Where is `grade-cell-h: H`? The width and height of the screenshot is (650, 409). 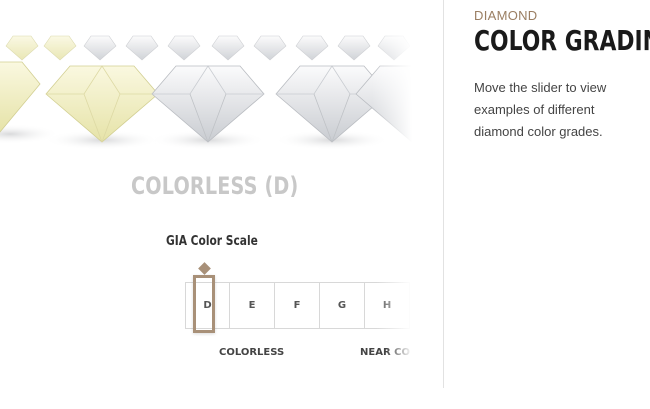 grade-cell-h: H is located at coordinates (387, 305).